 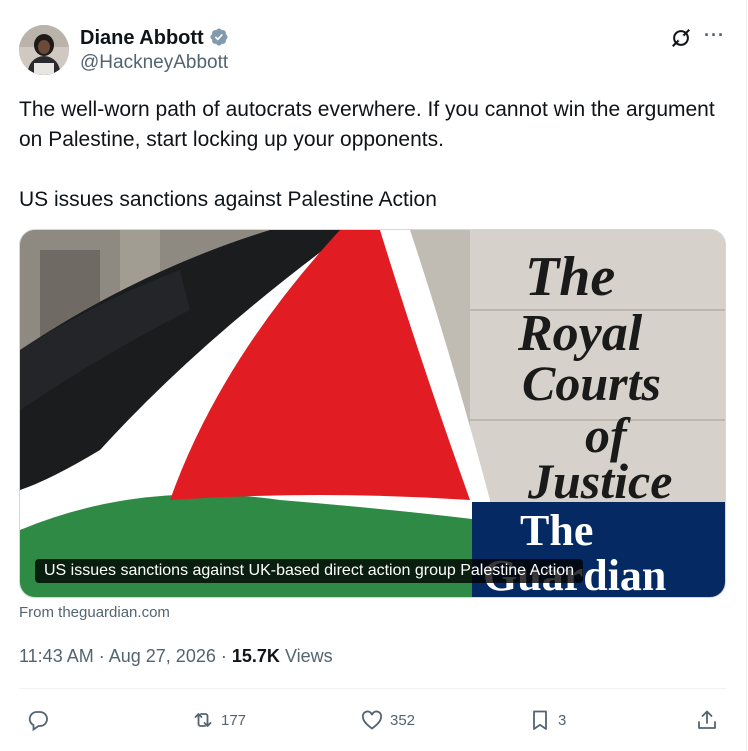 I want to click on verified-badge-icon, so click(x=219, y=40).